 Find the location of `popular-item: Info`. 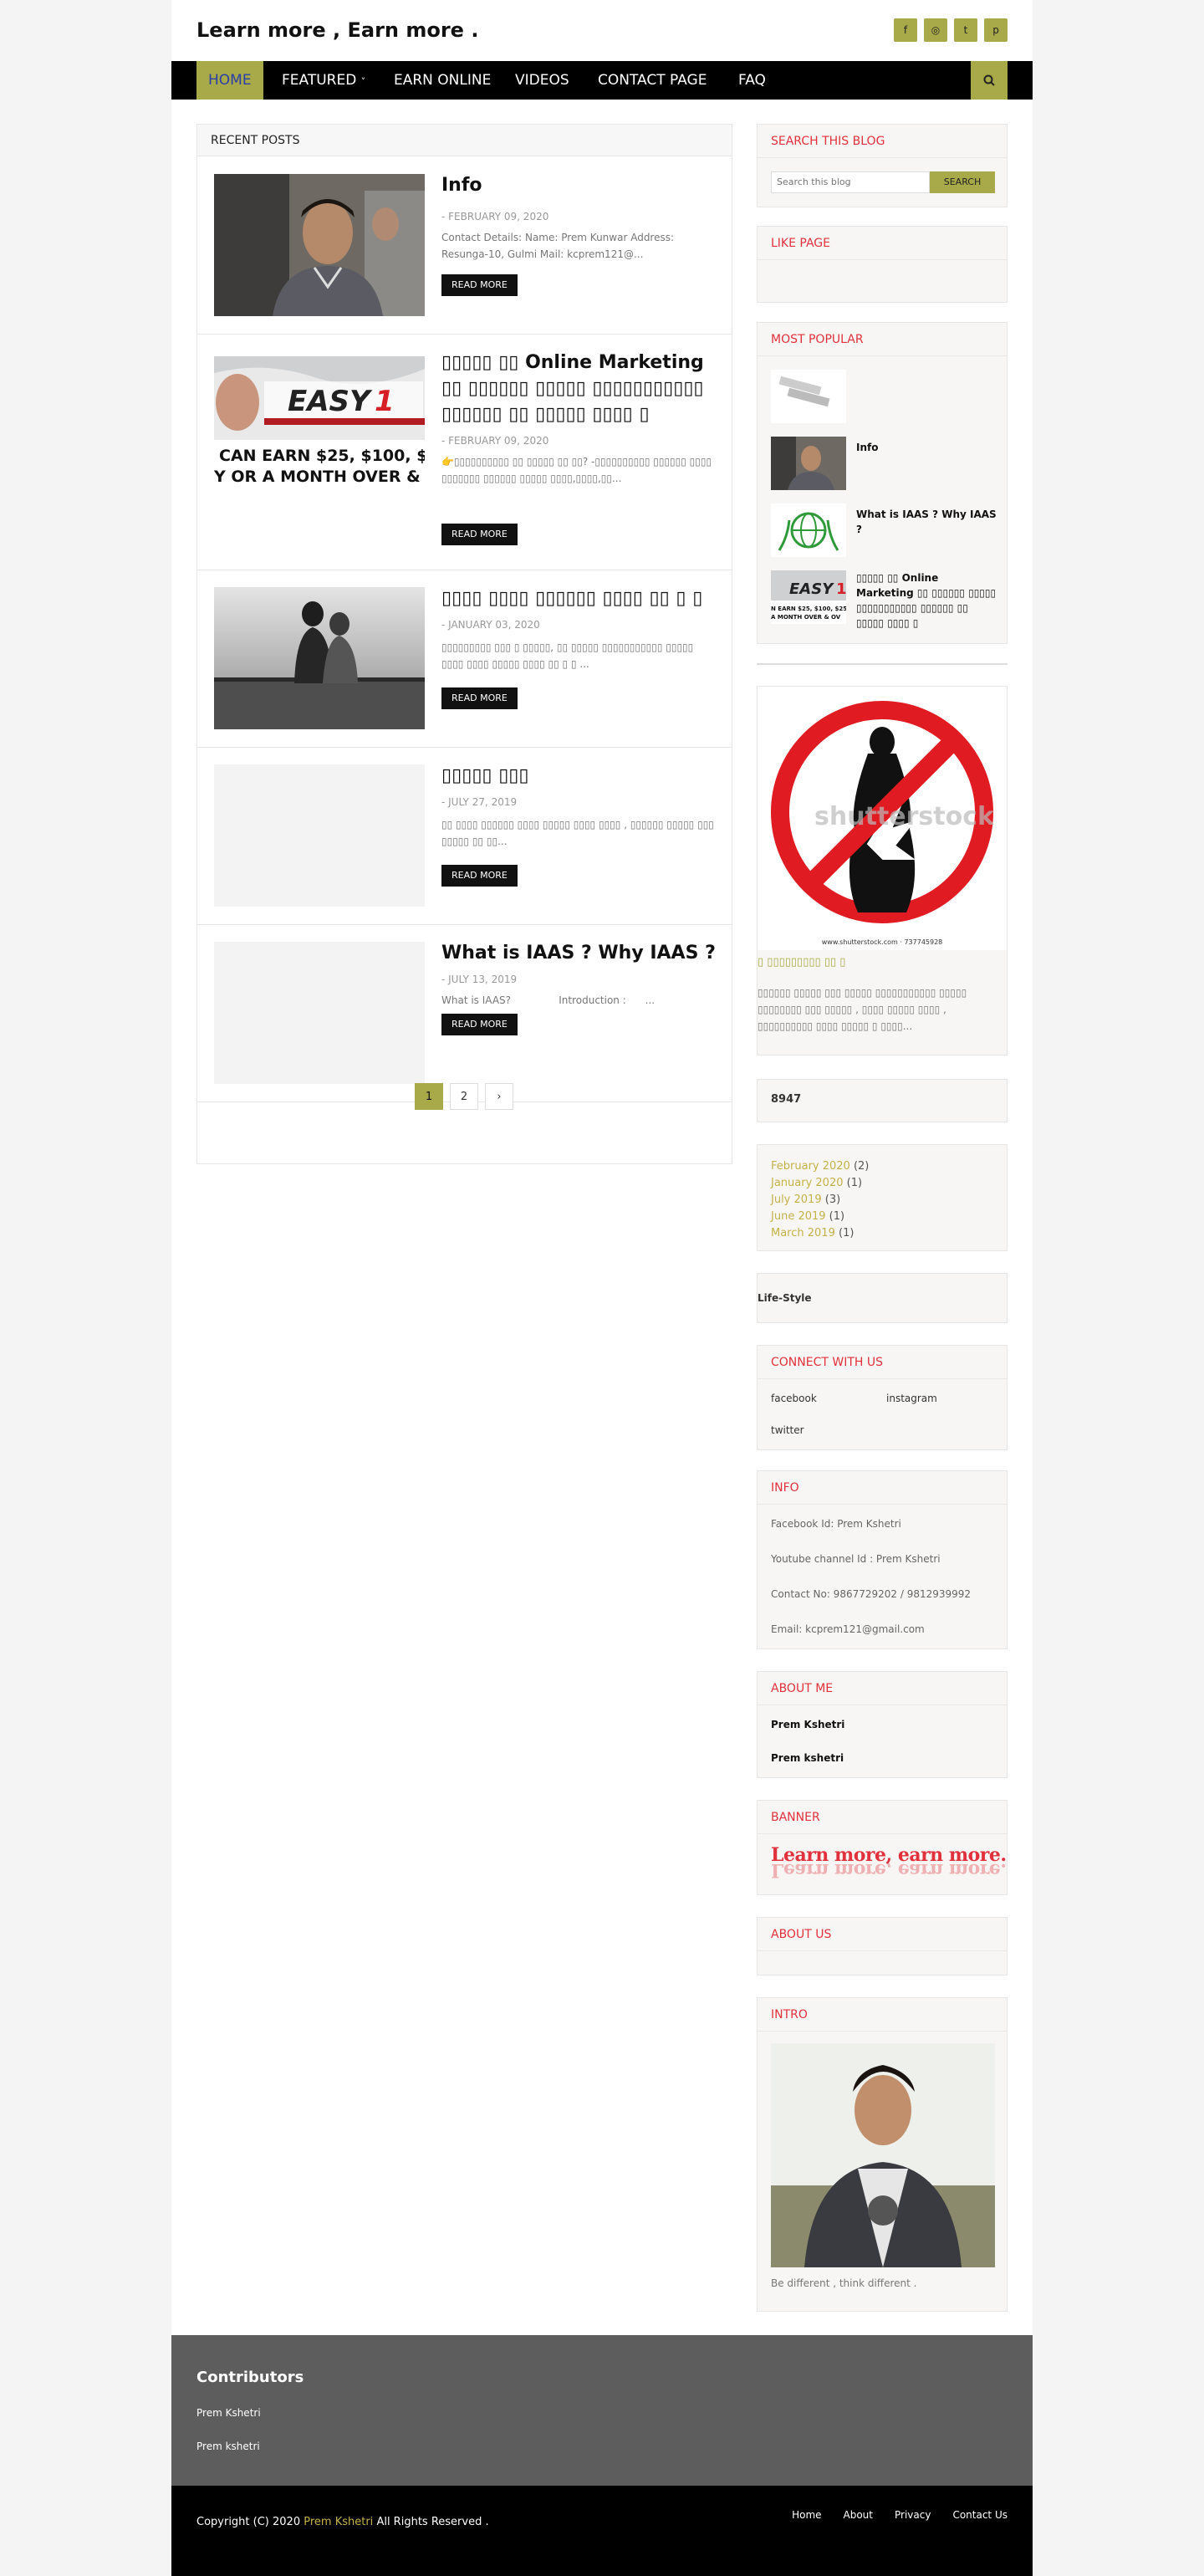

popular-item: Info is located at coordinates (884, 463).